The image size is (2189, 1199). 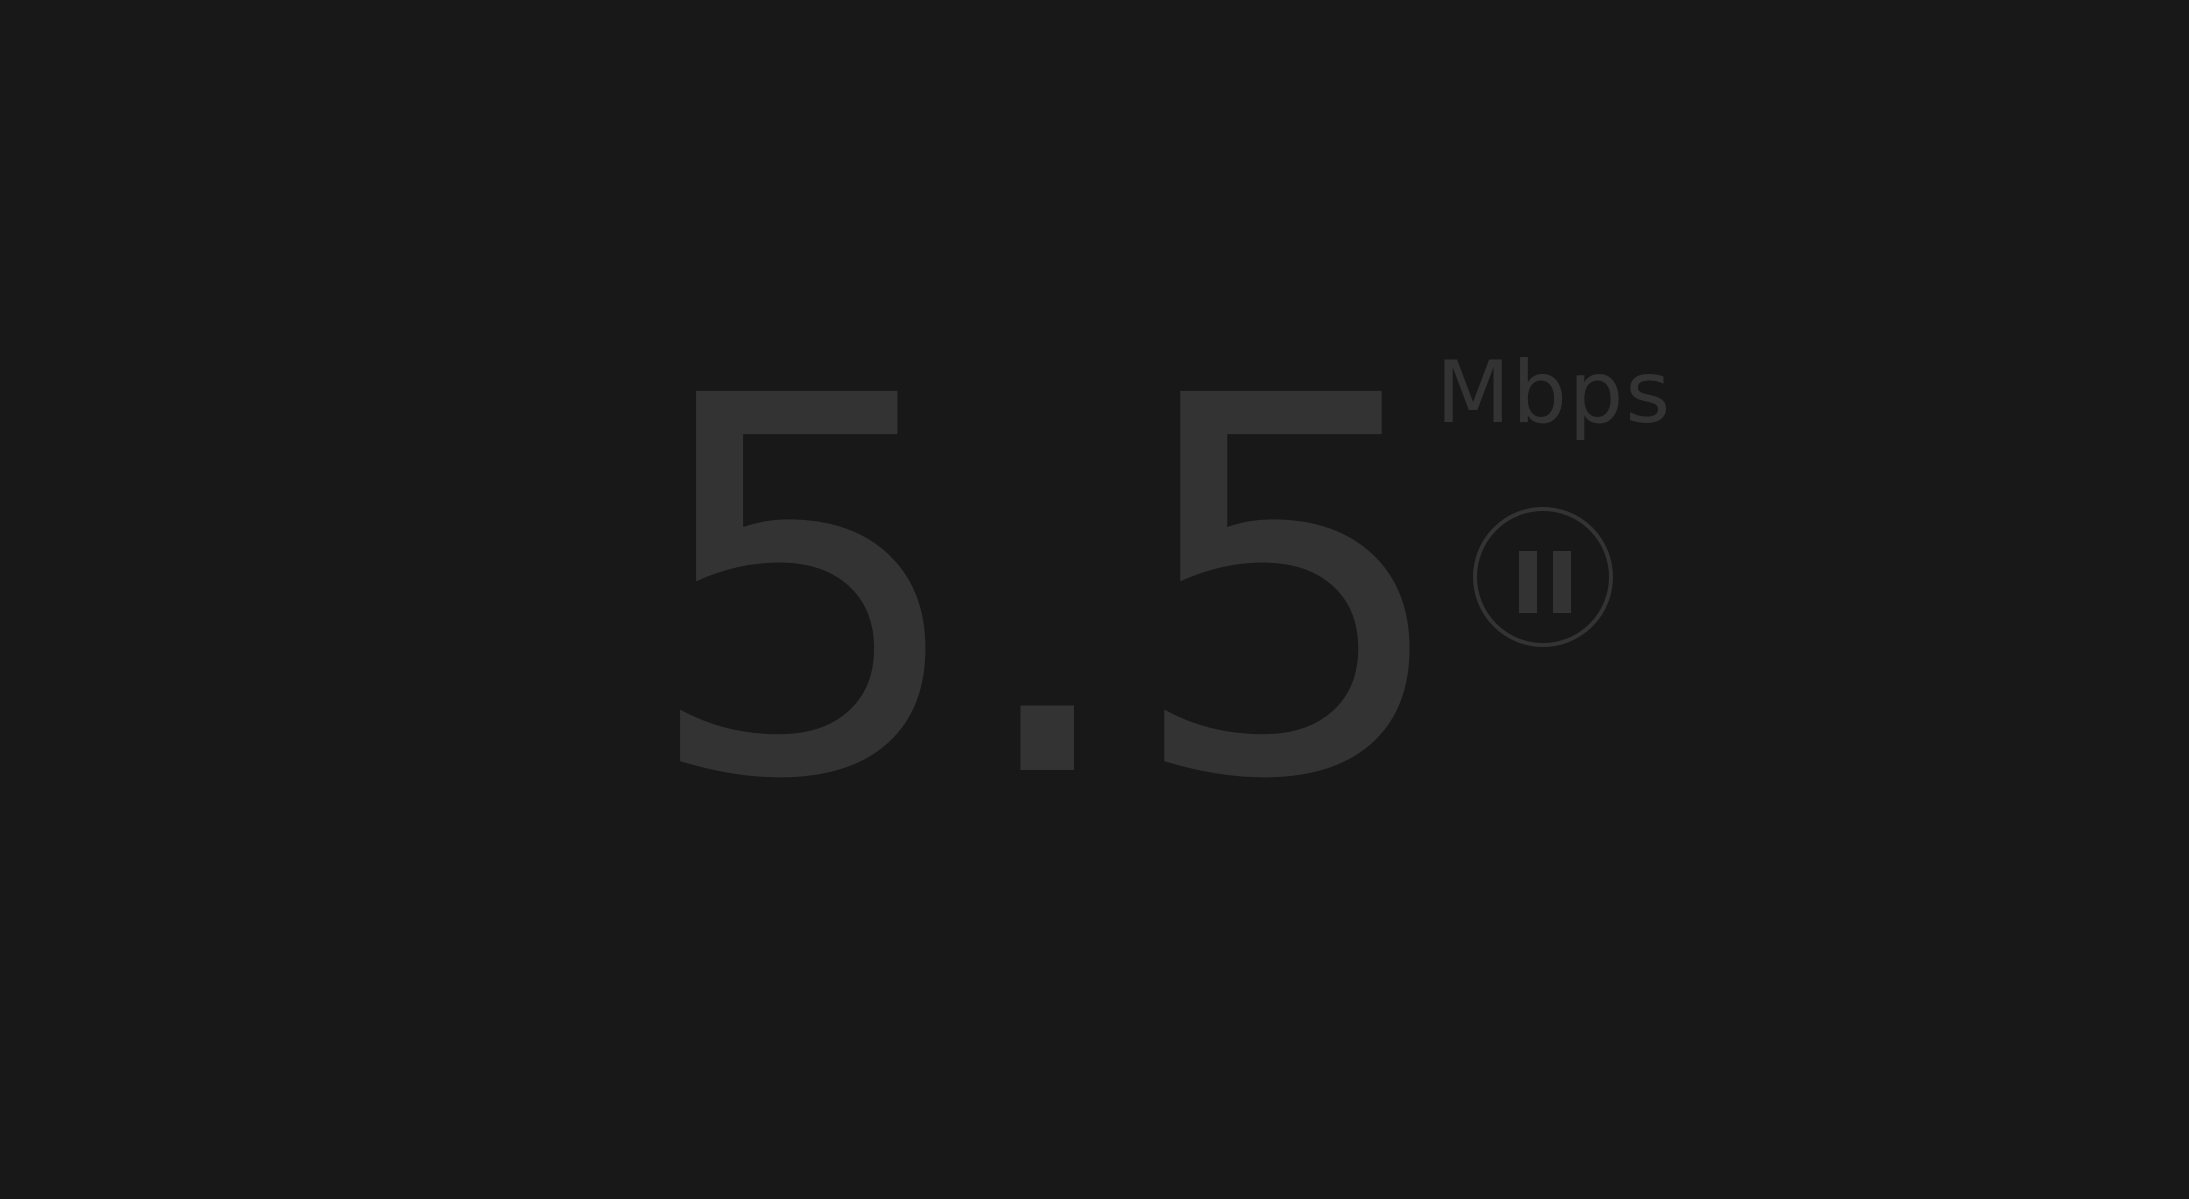 I want to click on speed-unit-label: Mbps, so click(x=1554, y=393).